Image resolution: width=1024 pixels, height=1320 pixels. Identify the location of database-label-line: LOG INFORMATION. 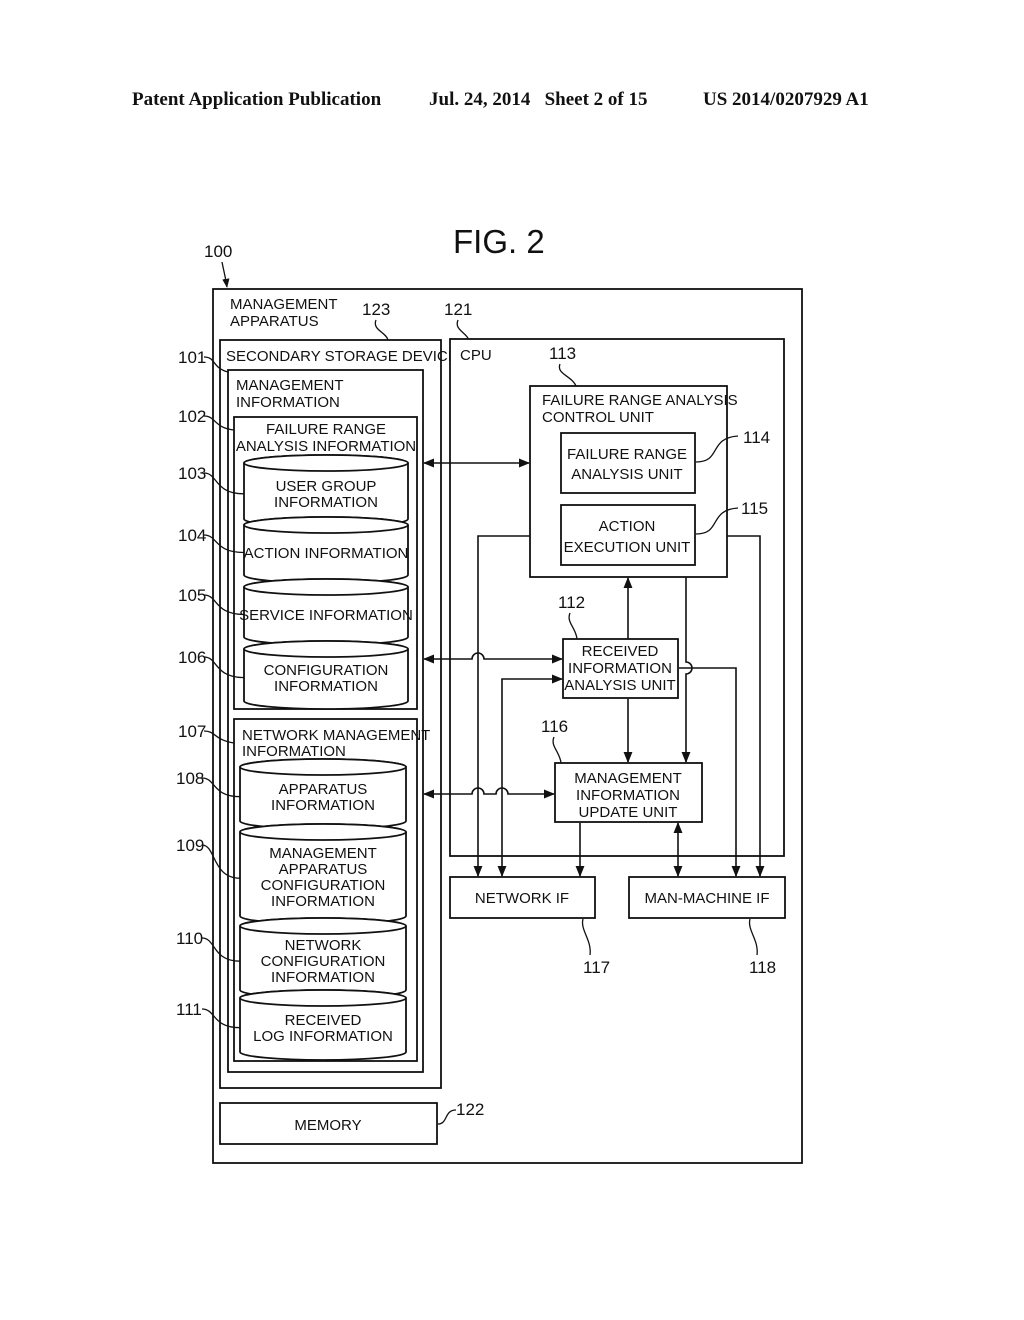
(323, 1036).